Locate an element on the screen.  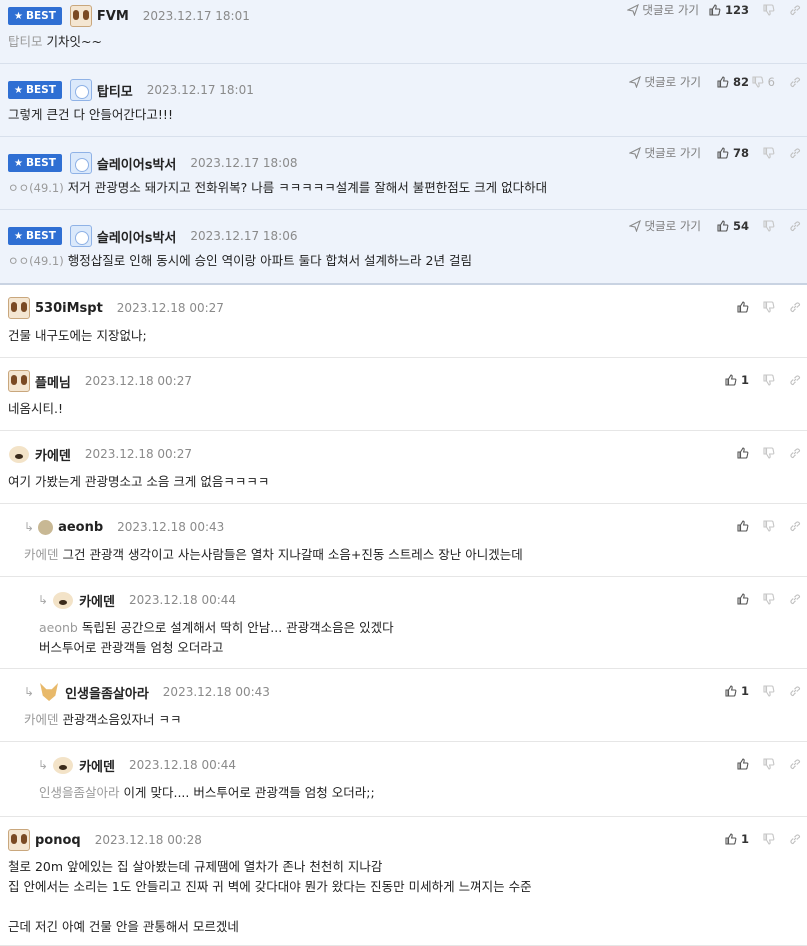
reply-mention: 탑티모 is located at coordinates (25, 41).